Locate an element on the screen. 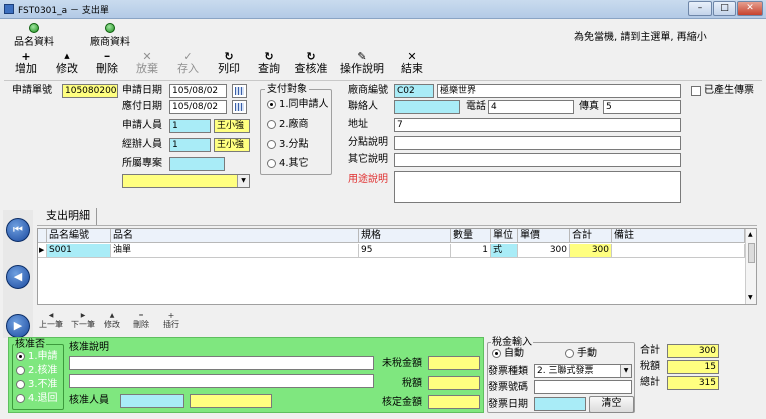 The width and height of the screenshot is (766, 419). scroll-up-icon: ▲ is located at coordinates (750, 234).